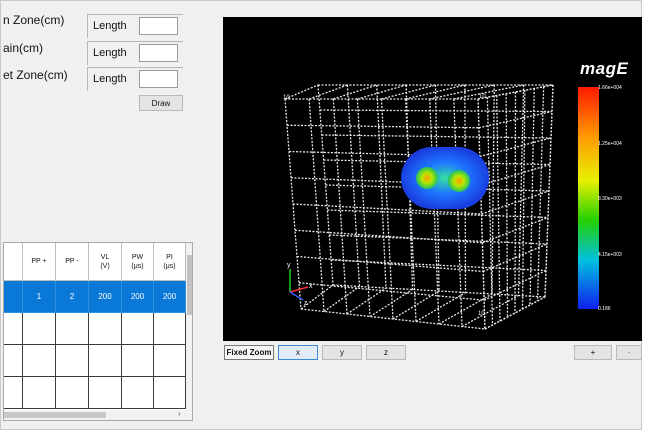  I want to click on zone-label-1: n Zone(cm), so click(34, 20).